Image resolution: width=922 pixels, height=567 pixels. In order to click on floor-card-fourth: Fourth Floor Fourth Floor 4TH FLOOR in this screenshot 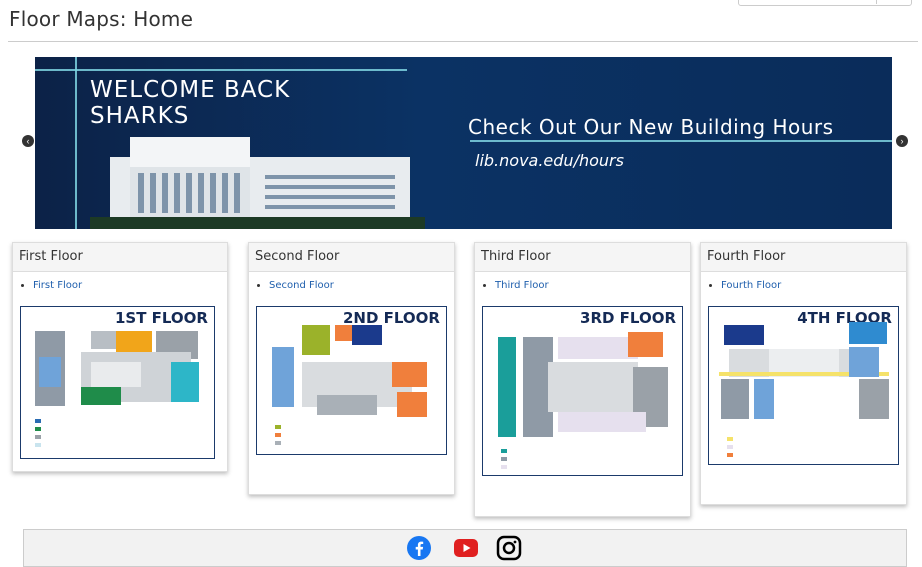, I will do `click(803, 373)`.